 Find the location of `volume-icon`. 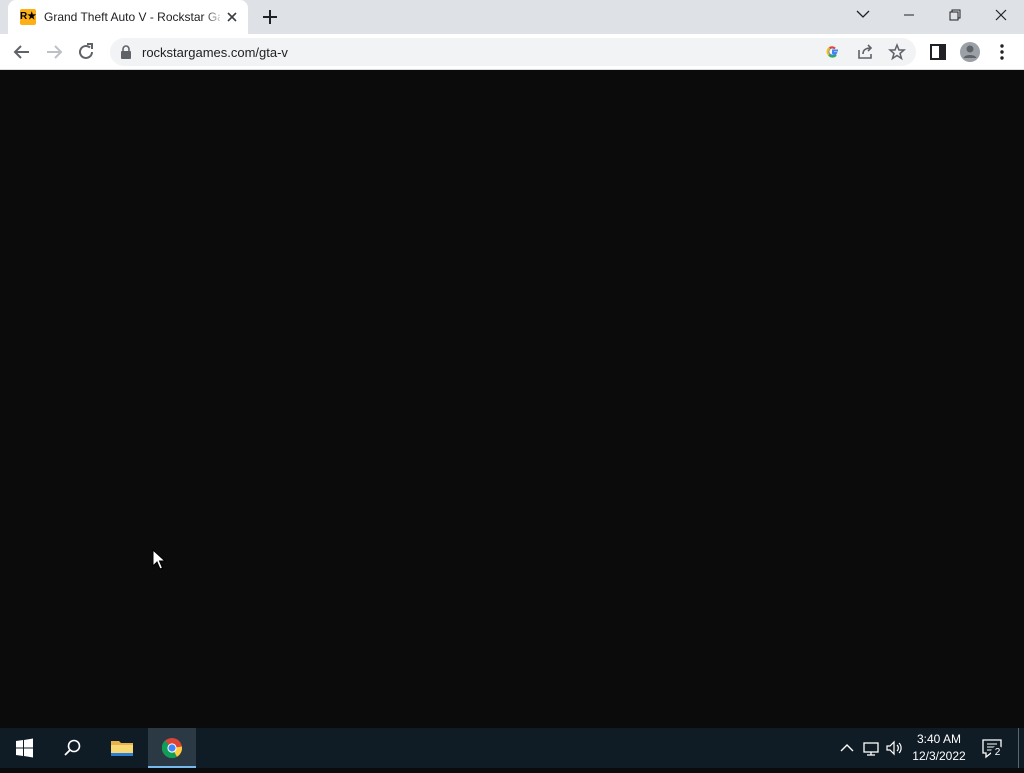

volume-icon is located at coordinates (894, 748).